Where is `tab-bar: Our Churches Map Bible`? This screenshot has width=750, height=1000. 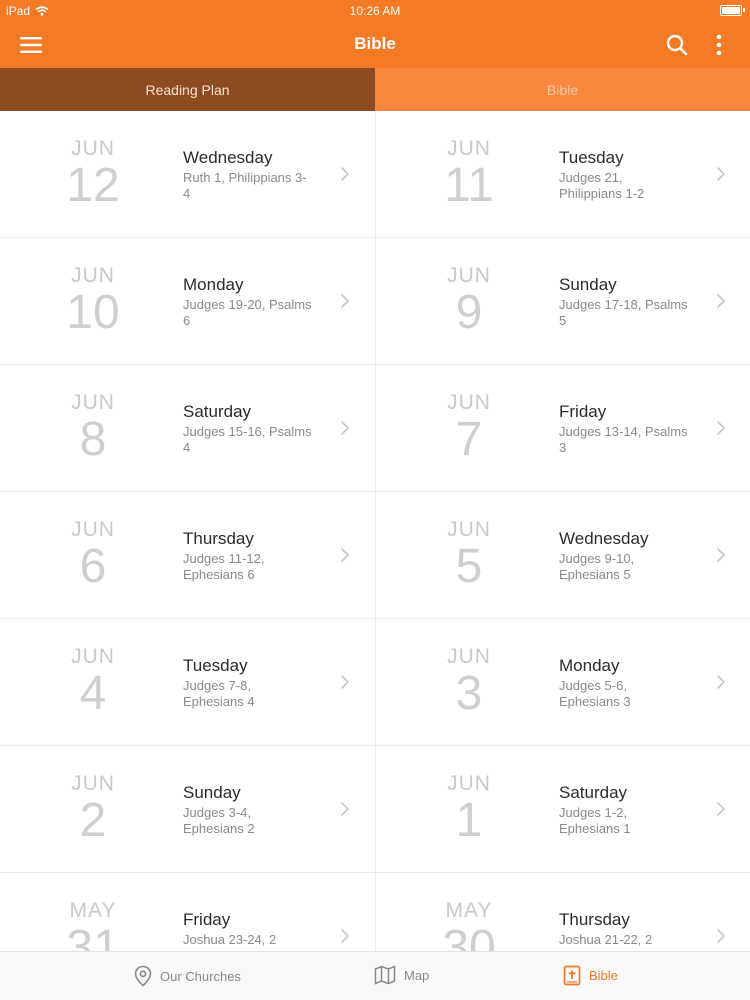 tab-bar: Our Churches Map Bible is located at coordinates (375, 975).